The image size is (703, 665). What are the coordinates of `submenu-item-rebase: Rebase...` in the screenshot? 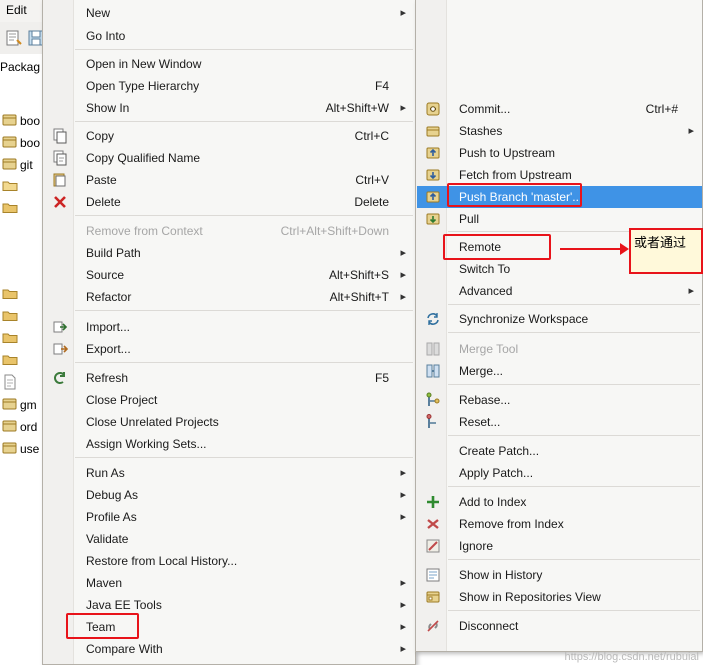 It's located at (559, 400).